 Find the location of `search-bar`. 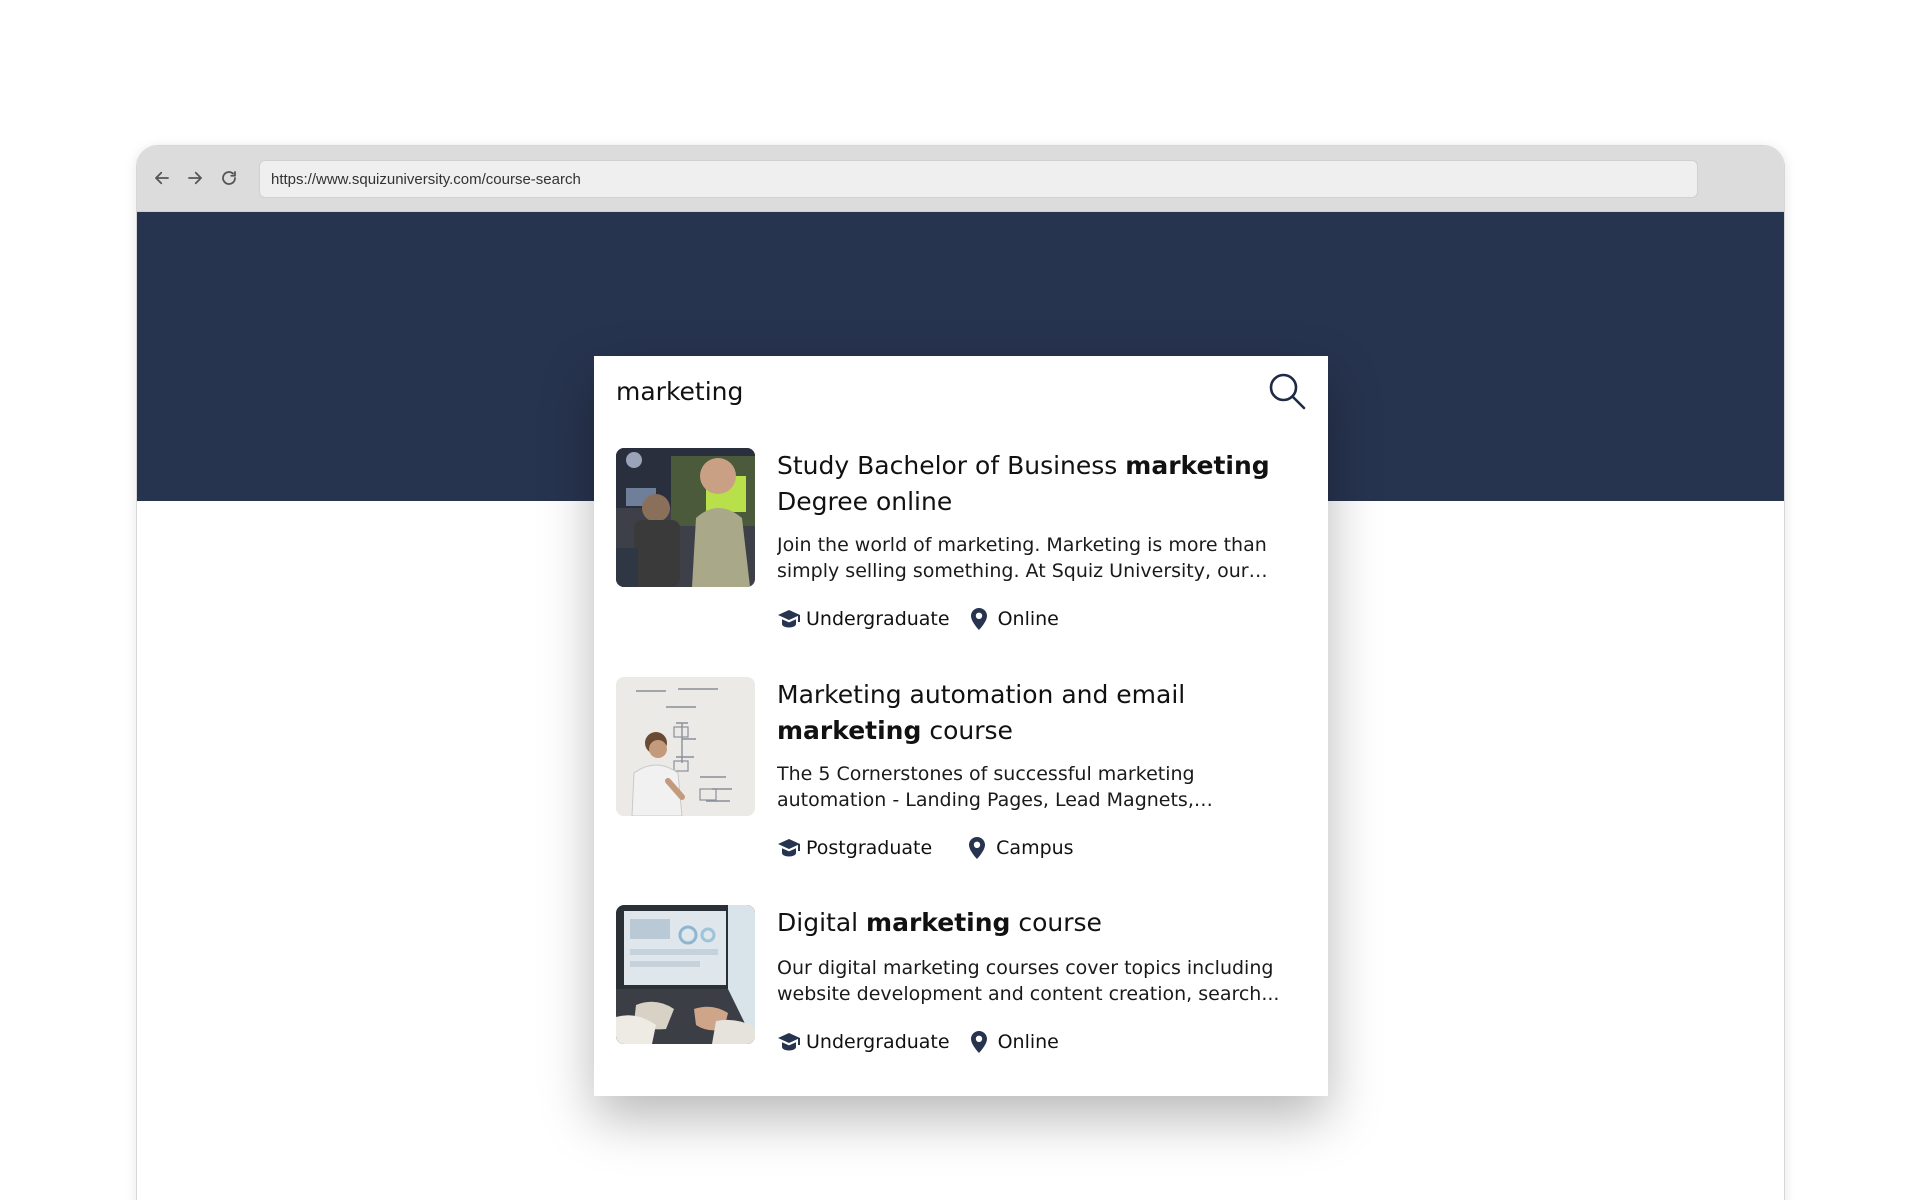

search-bar is located at coordinates (961, 391).